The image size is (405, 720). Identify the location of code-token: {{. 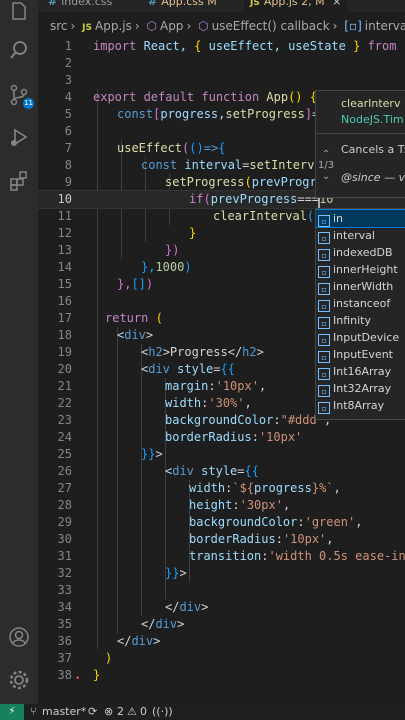
(227, 369).